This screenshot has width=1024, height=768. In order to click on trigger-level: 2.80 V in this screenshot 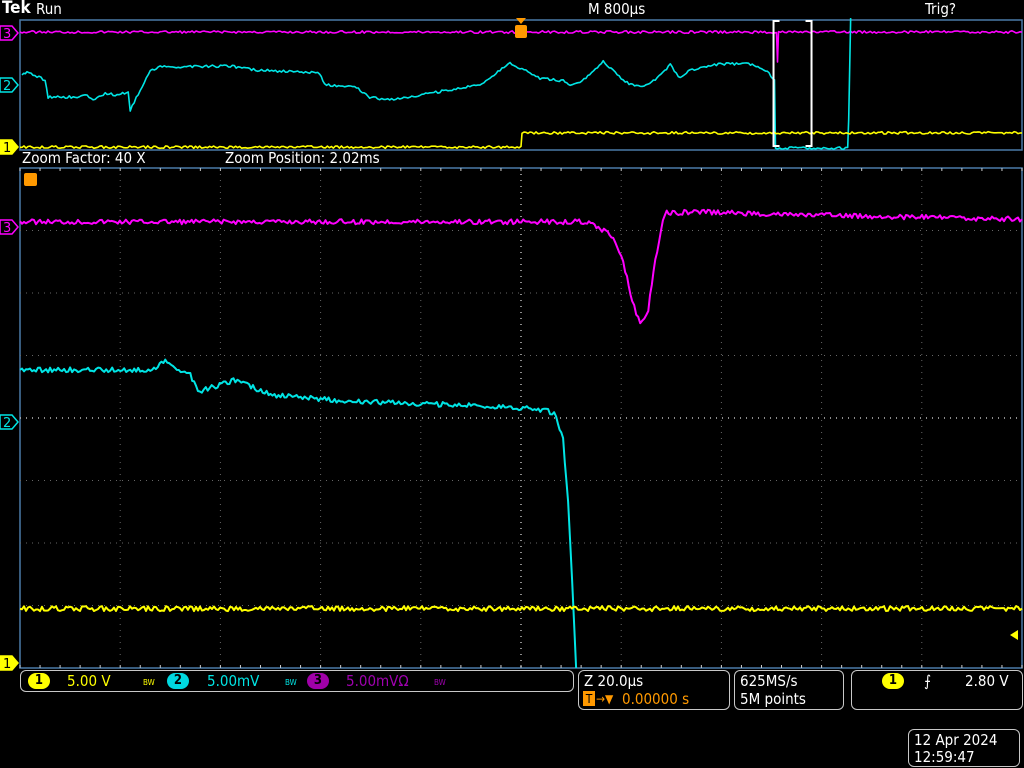, I will do `click(987, 681)`.